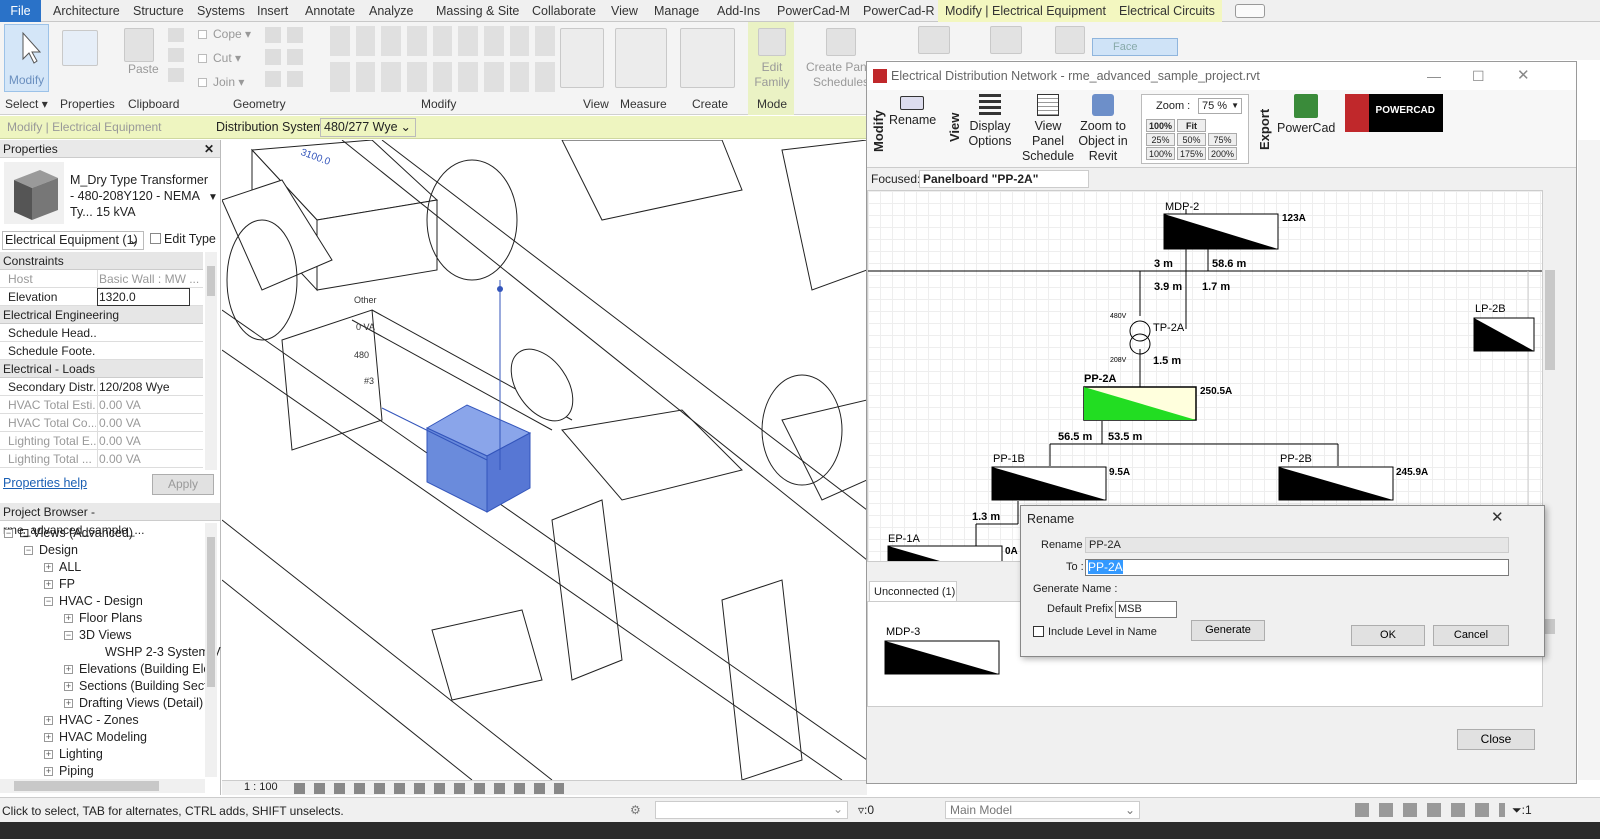 Image resolution: width=1600 pixels, height=839 pixels. Describe the element at coordinates (158, 11) in the screenshot. I see `tab-structure: Structure` at that location.